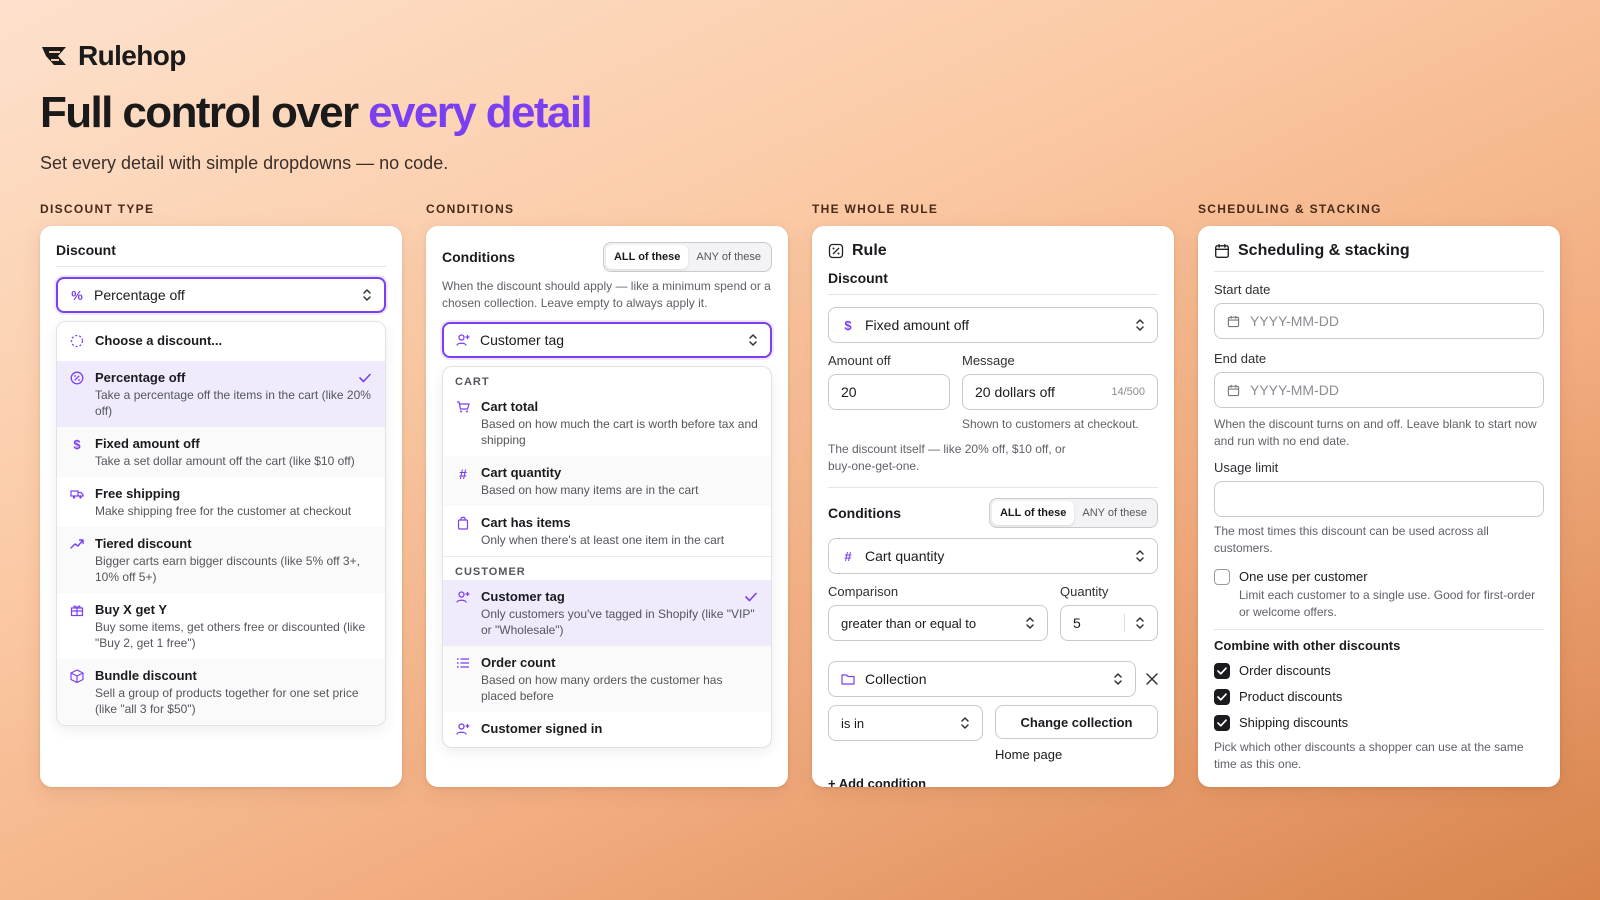 This screenshot has width=1600, height=900. I want to click on combine-option-label: Product discounts, so click(1291, 696).